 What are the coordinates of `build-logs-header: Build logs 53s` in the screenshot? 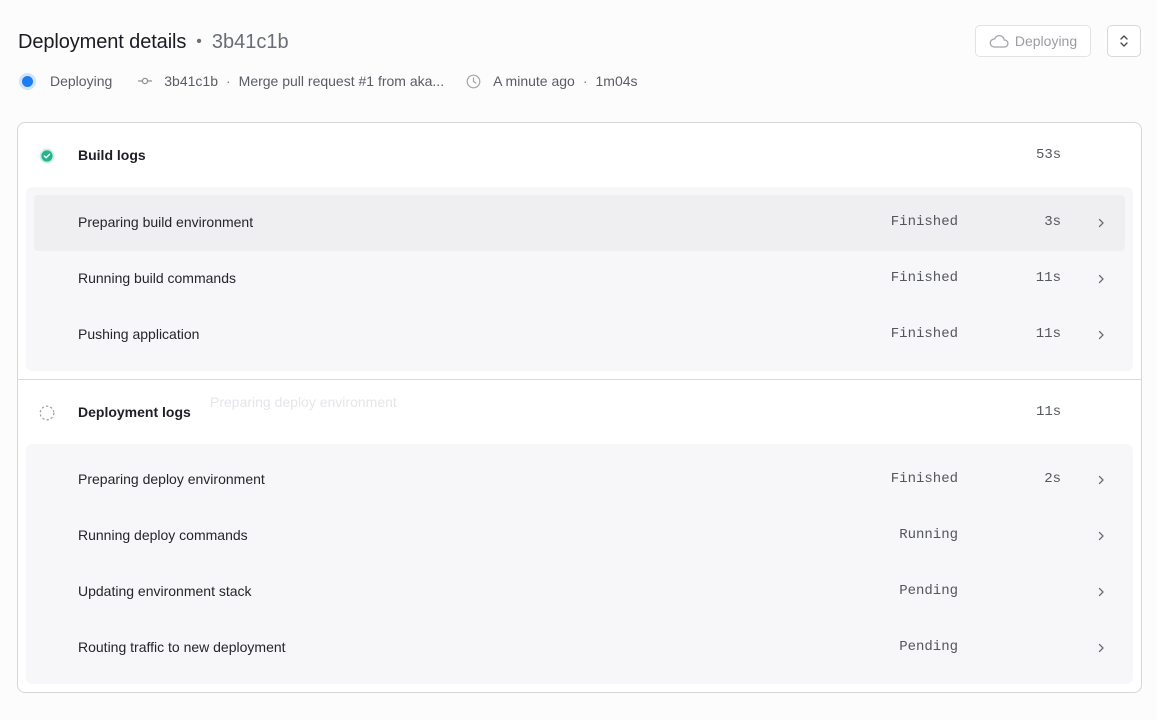 It's located at (579, 155).